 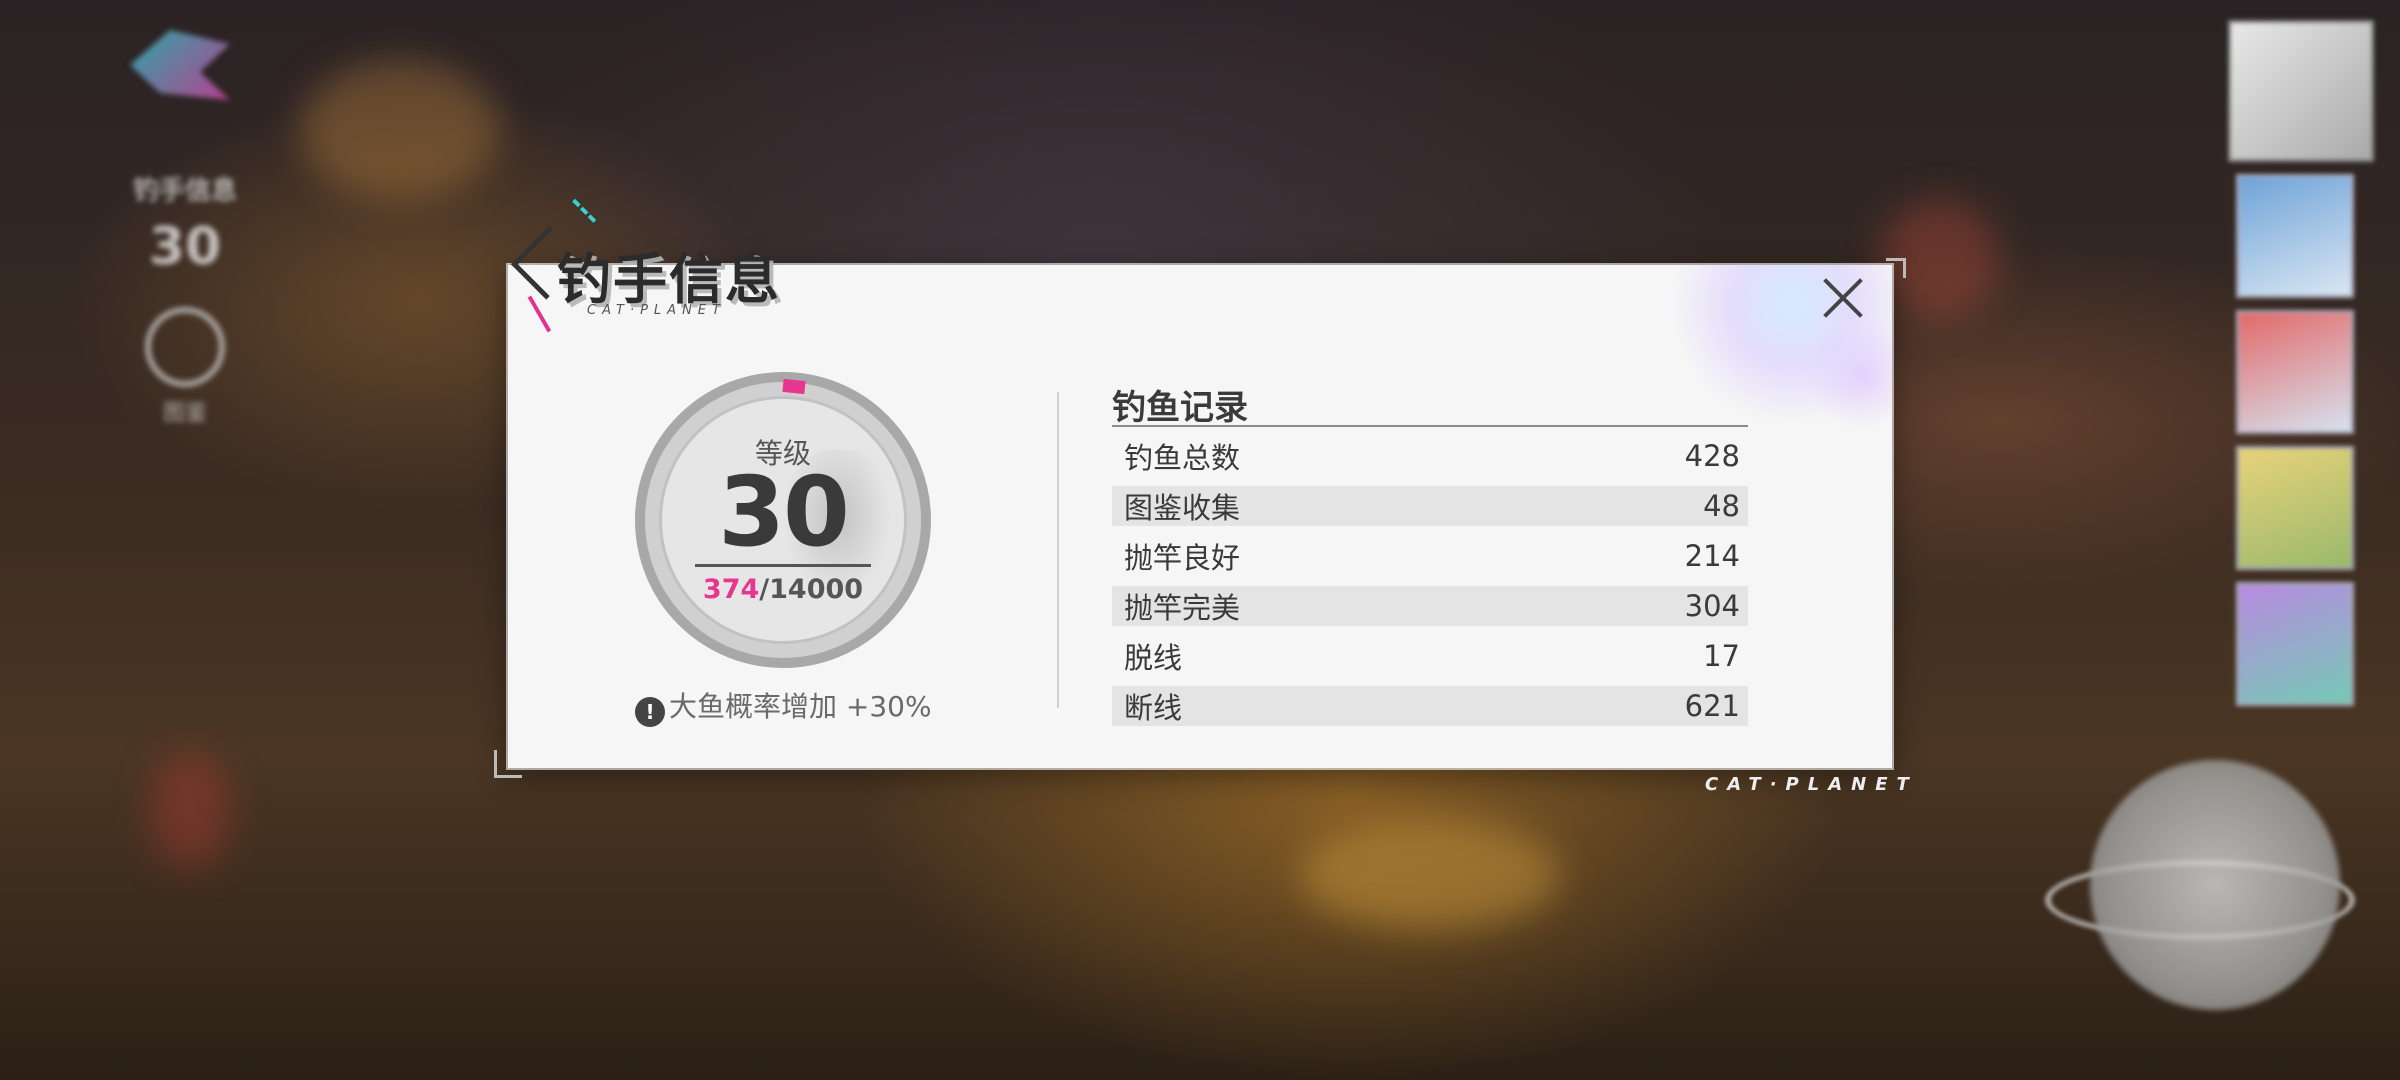 I want to click on level-experience: 374/14000, so click(x=783, y=589).